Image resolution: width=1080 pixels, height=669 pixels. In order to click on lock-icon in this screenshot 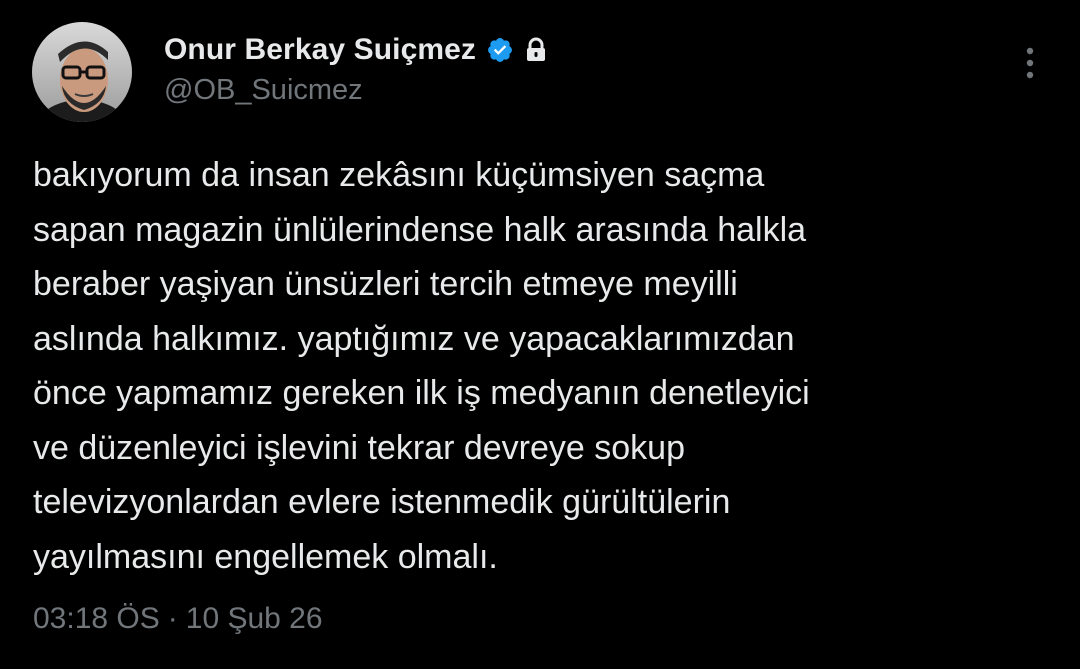, I will do `click(536, 50)`.